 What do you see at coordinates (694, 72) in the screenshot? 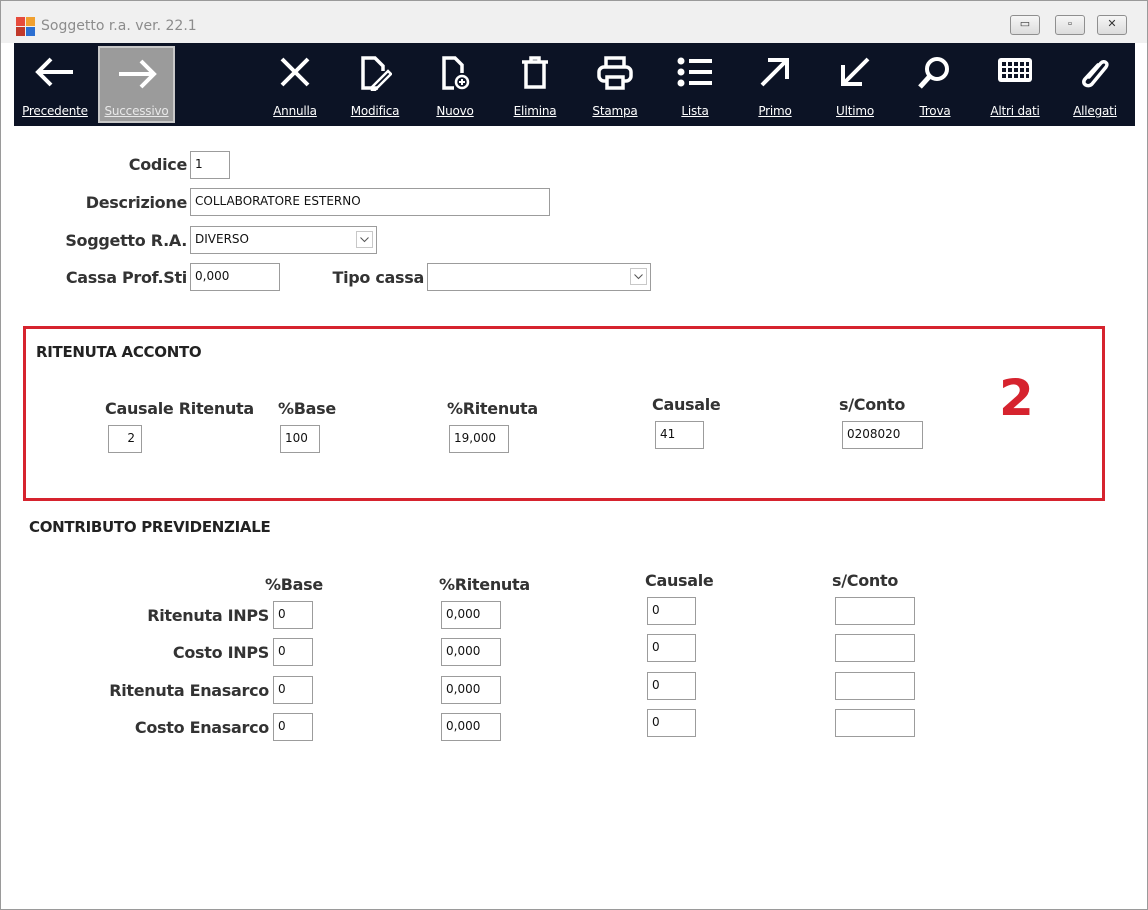
I see `list-icon` at bounding box center [694, 72].